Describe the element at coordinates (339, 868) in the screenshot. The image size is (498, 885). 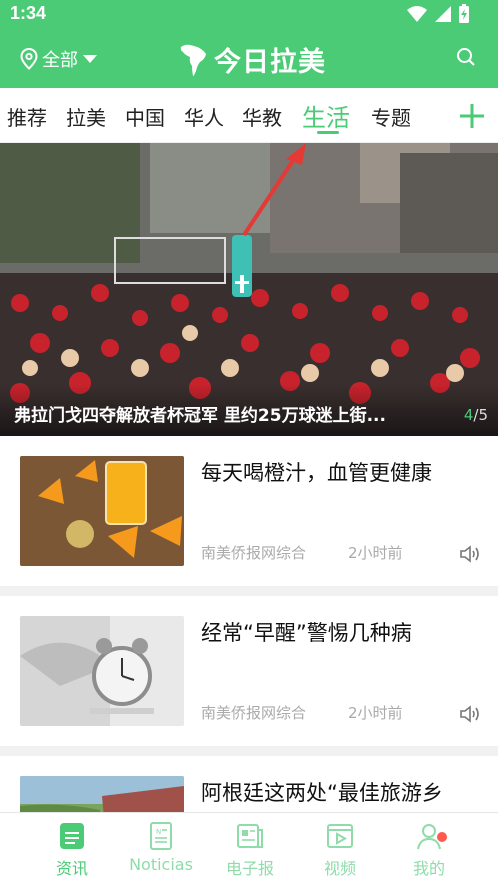
I see `nav-video-label: 视频` at that location.